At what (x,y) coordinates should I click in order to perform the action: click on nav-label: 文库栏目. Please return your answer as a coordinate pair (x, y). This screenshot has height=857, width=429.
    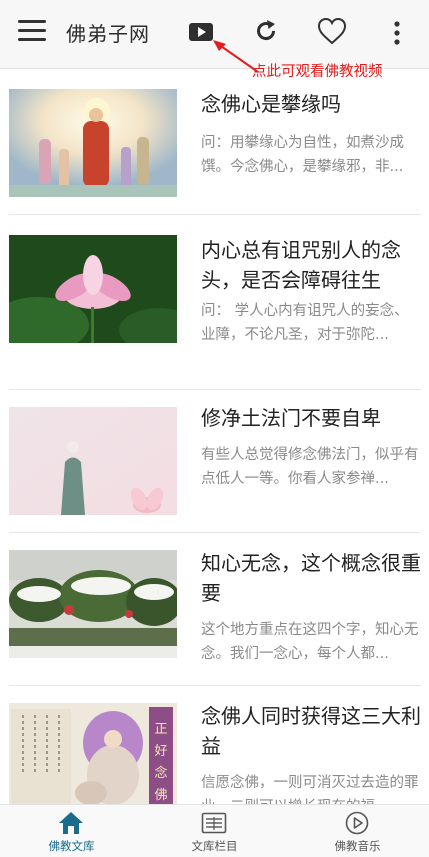
    Looking at the image, I should click on (214, 846).